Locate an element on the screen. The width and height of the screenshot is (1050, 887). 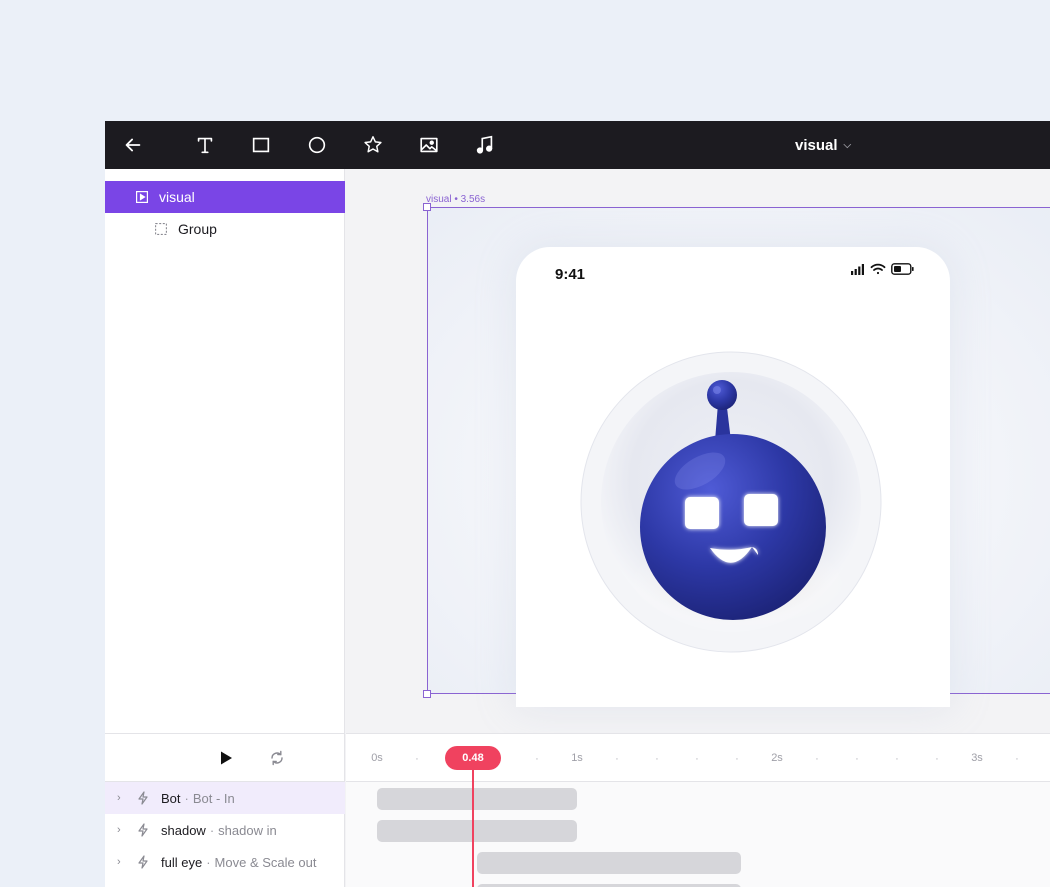
track-row-full-eye: › full eye · Move & Scale out is located at coordinates (225, 862).